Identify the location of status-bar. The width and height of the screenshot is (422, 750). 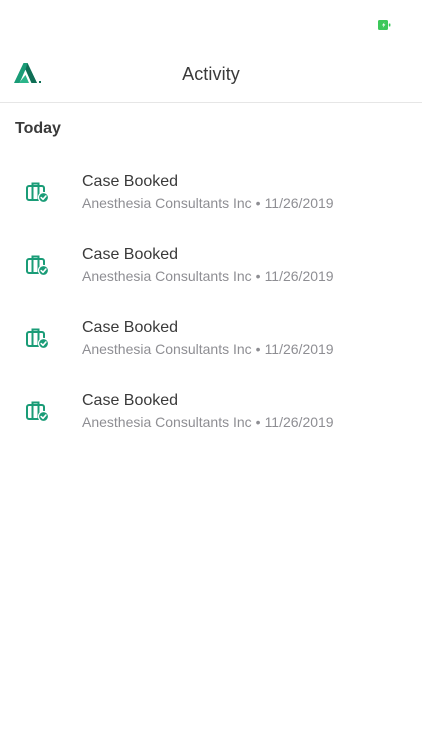
(211, 22).